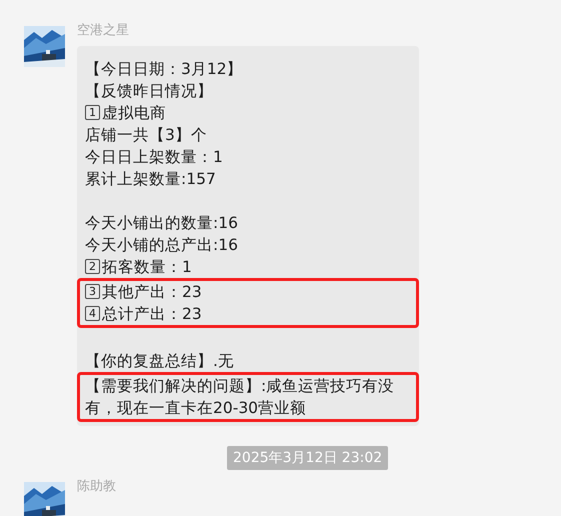 The image size is (561, 516). Describe the element at coordinates (103, 31) in the screenshot. I see `sender-name: 空港之星` at that location.